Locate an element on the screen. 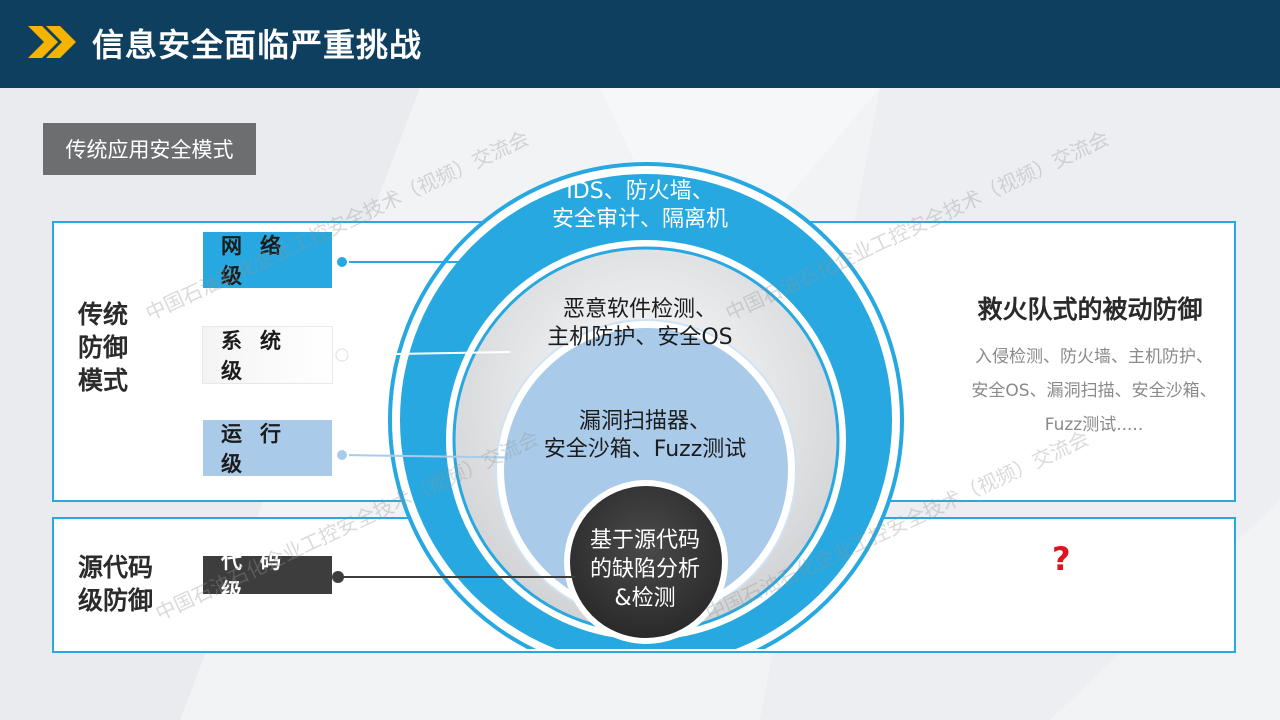  code-connector-dot is located at coordinates (338, 577).